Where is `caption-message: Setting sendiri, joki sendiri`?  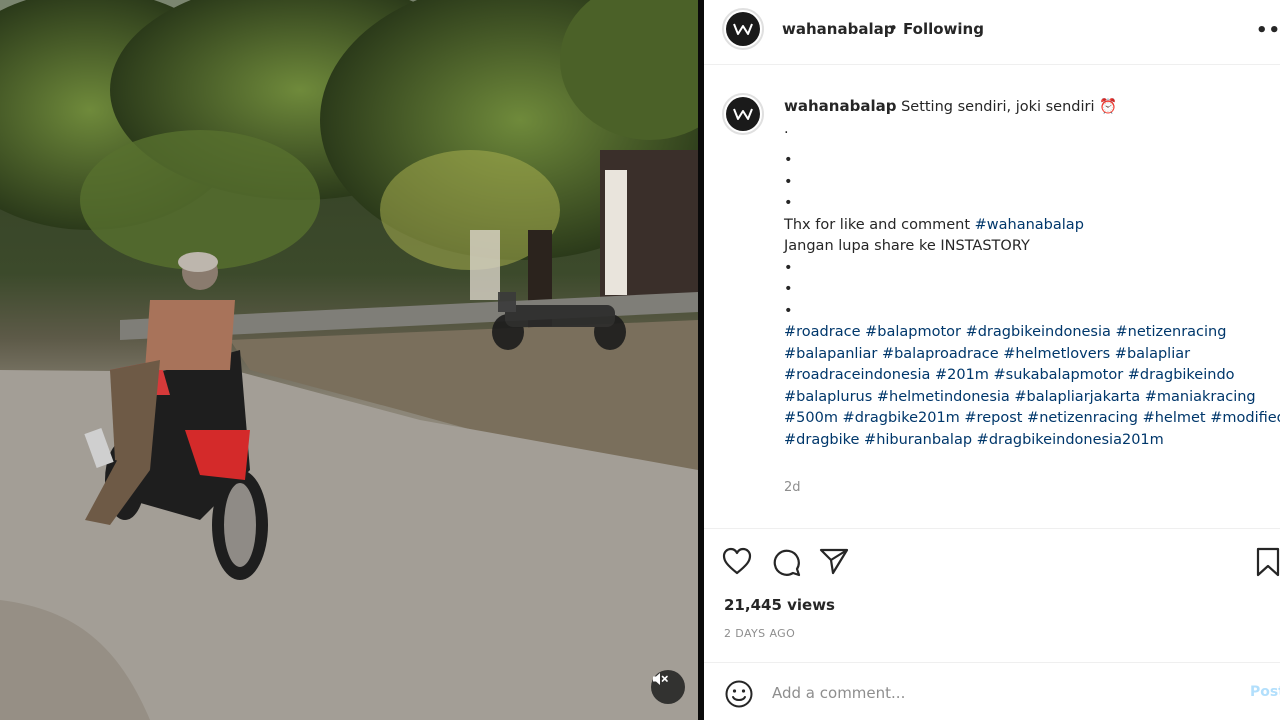
caption-message: Setting sendiri, joki sendiri is located at coordinates (998, 107).